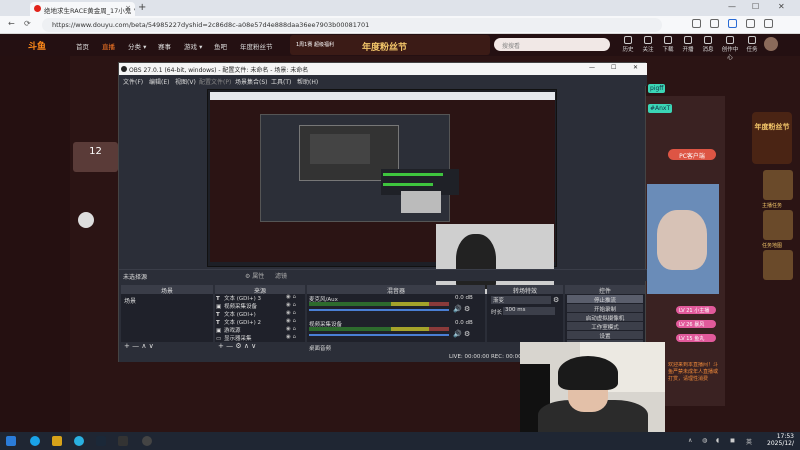 The width and height of the screenshot is (800, 450). What do you see at coordinates (185, 81) in the screenshot?
I see `menu-view: 视图(V)` at bounding box center [185, 81].